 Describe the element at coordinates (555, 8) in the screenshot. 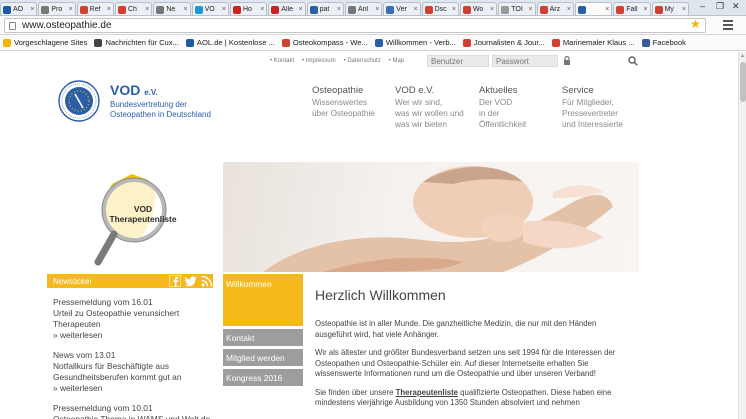

I see `browser-tab: Arz ×` at that location.